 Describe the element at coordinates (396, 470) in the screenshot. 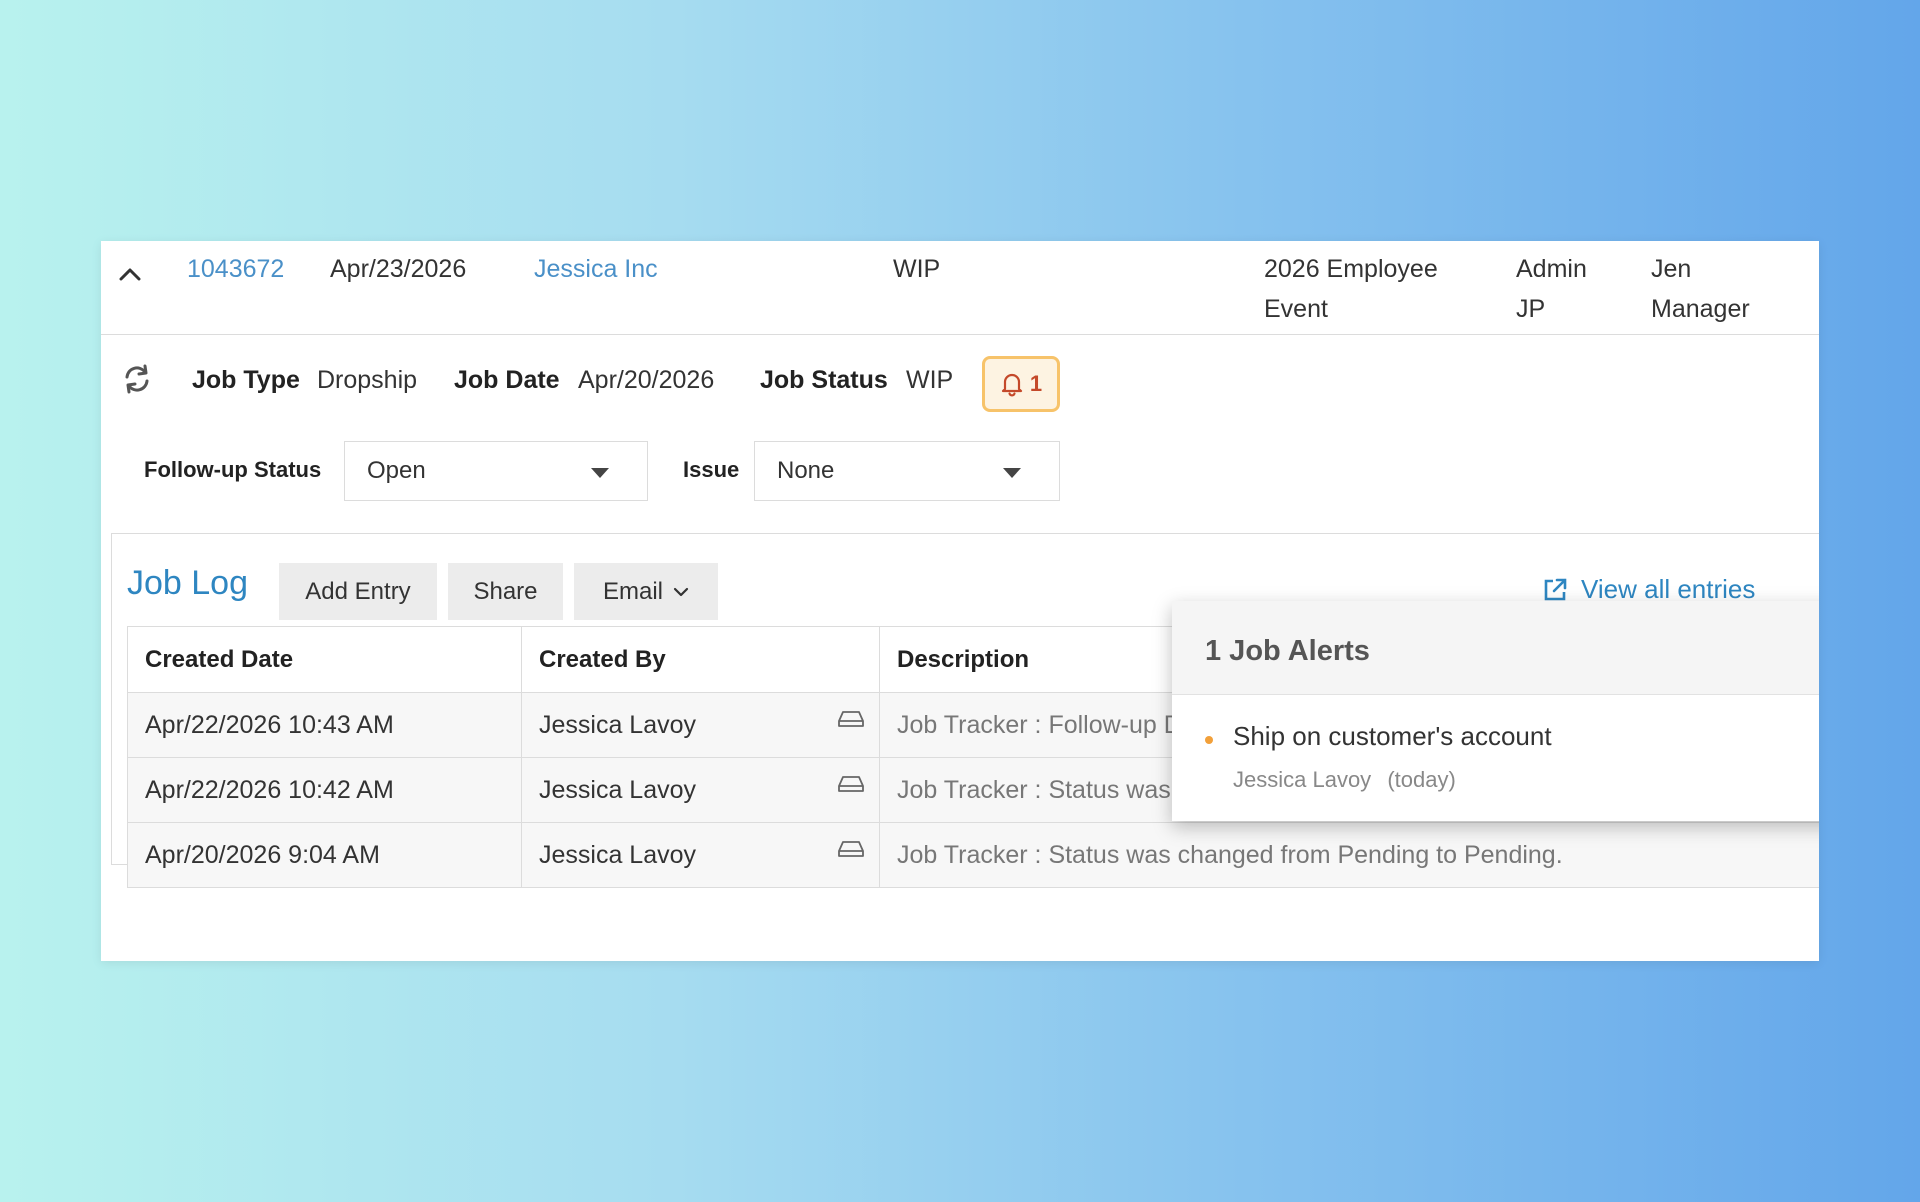

I see `followup-status-value: Open` at that location.